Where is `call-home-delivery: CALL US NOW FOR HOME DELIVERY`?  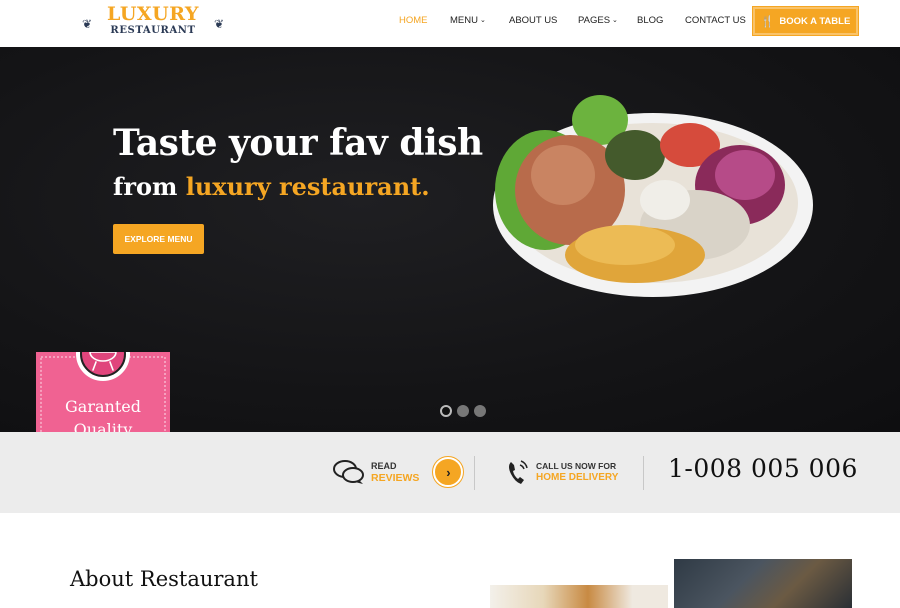 call-home-delivery: CALL US NOW FOR HOME DELIVERY is located at coordinates (562, 472).